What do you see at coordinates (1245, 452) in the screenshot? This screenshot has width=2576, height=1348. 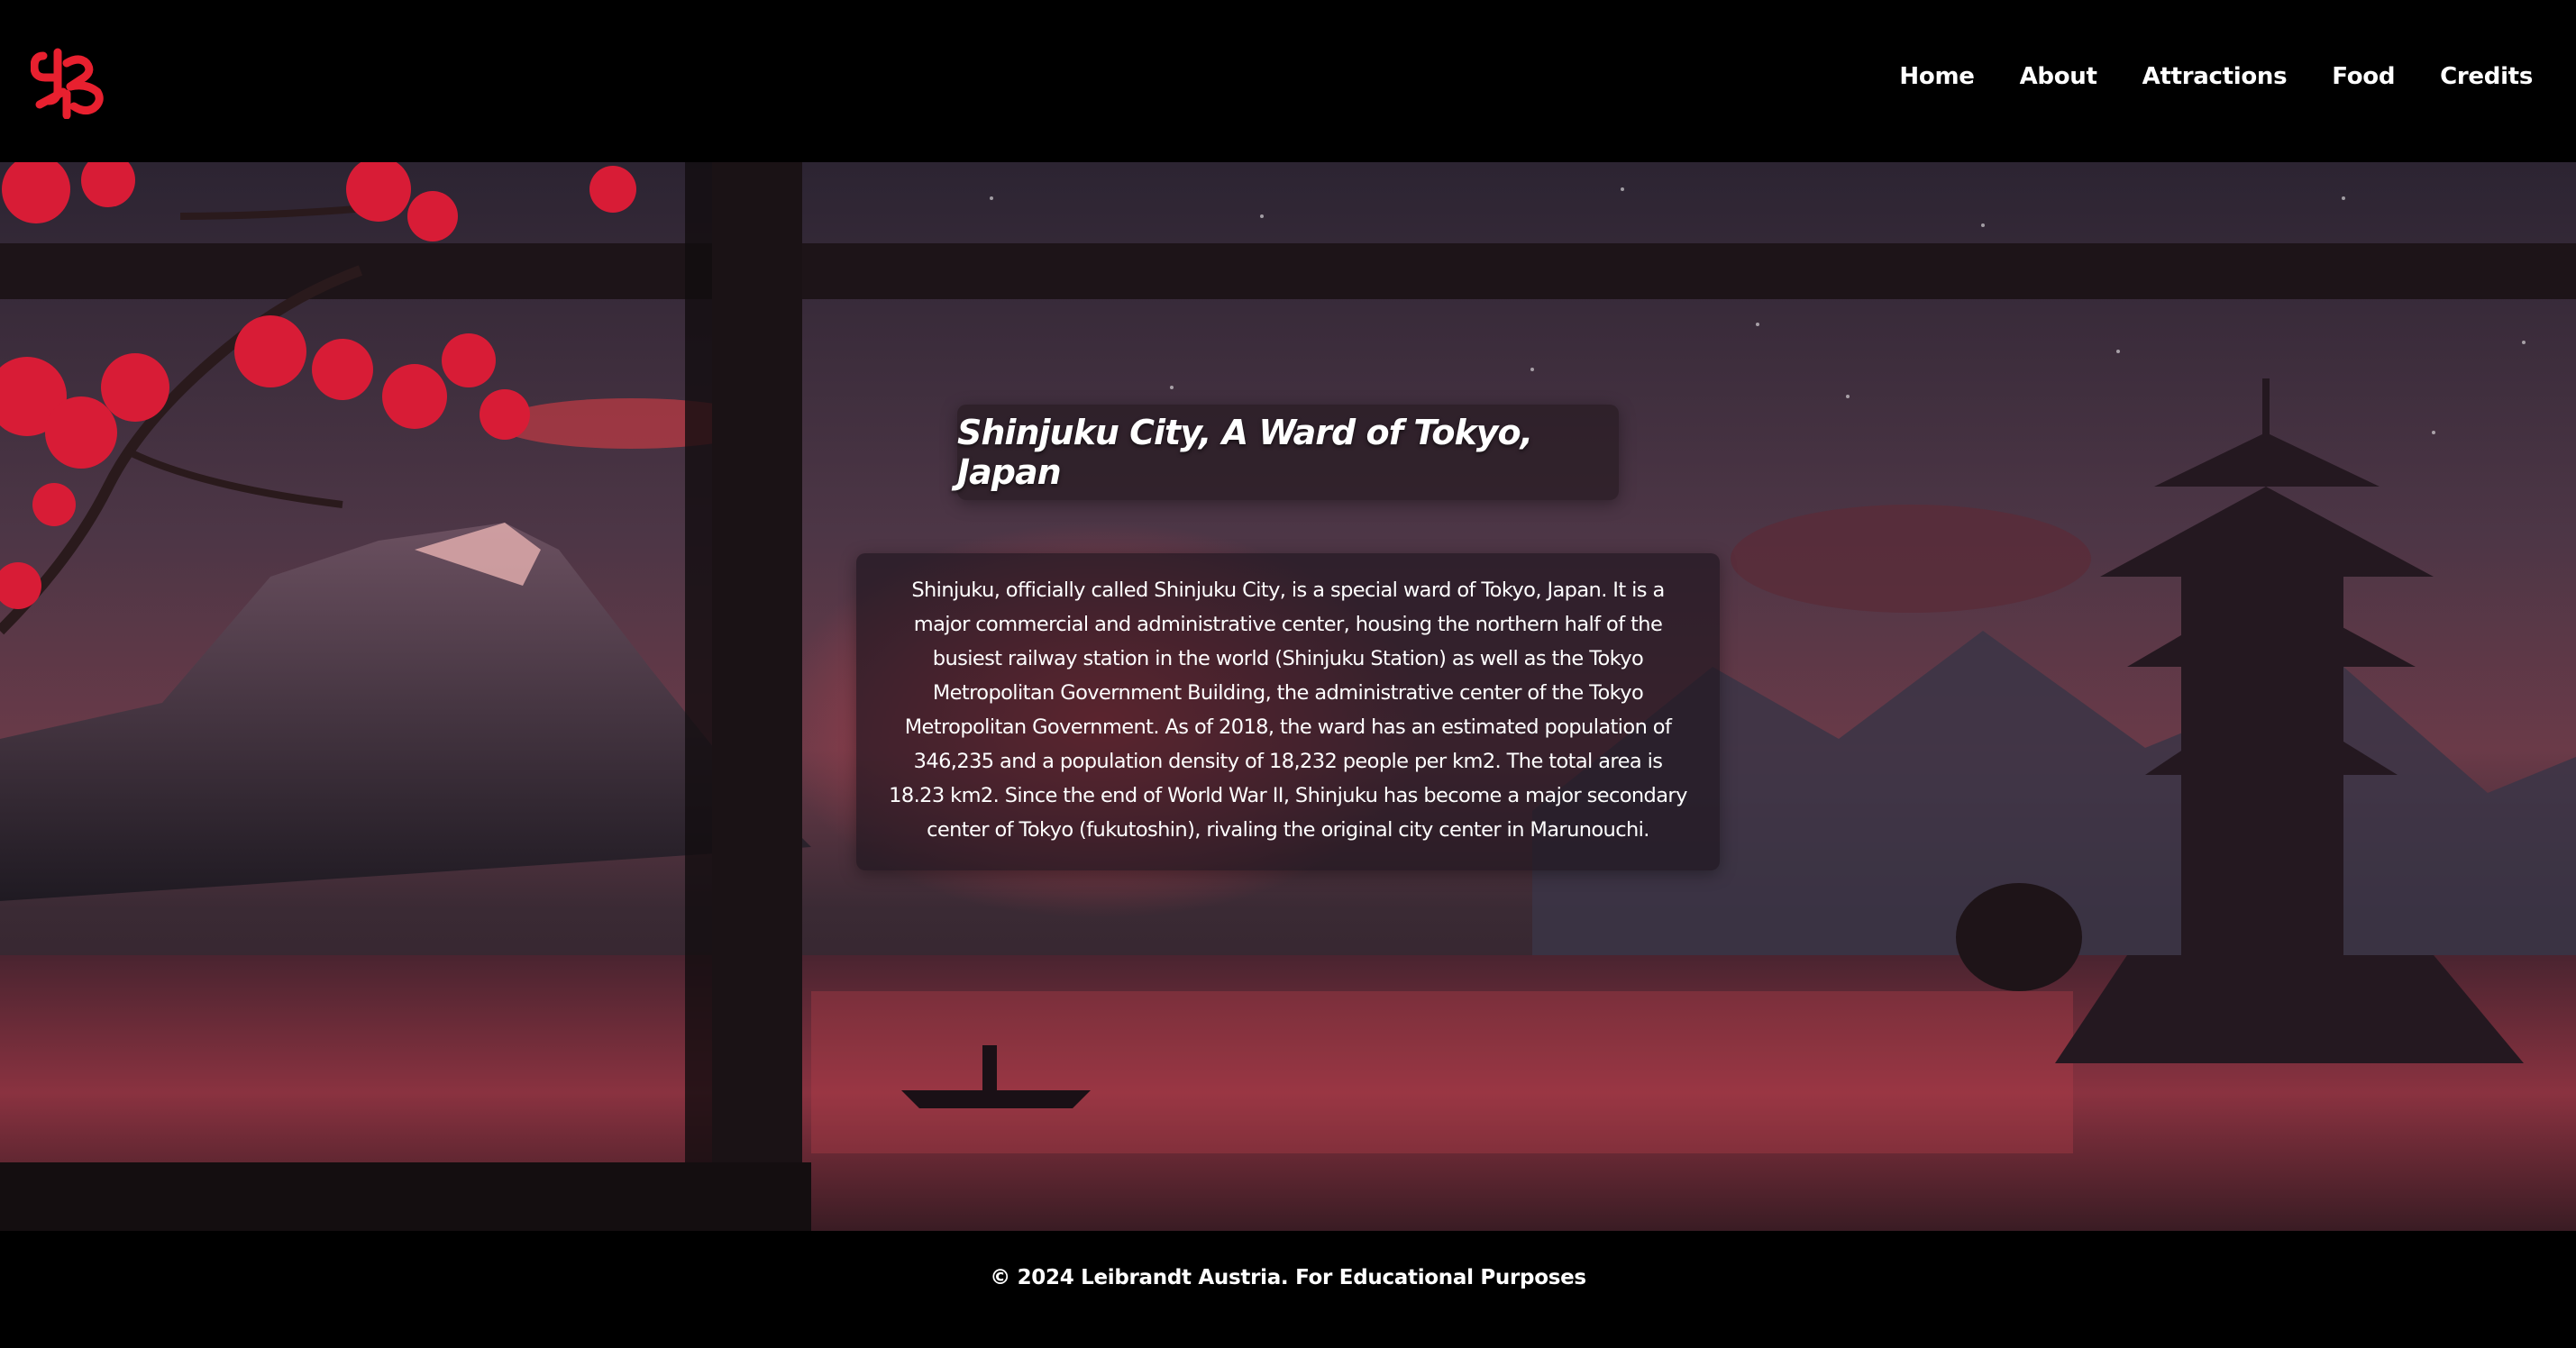 I see `page-title: Shinjuku City, A Ward of Tokyo, Japan` at bounding box center [1245, 452].